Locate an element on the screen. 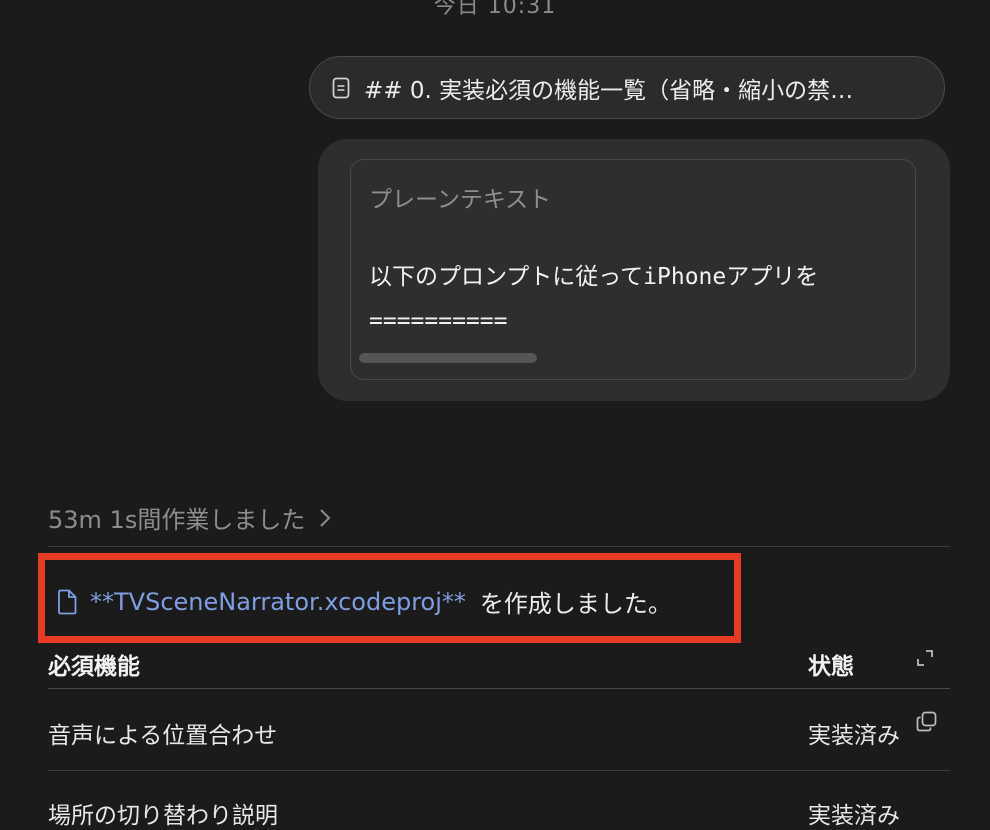 This screenshot has height=830, width=990. work-summary-text: 53m 1s間作業しました is located at coordinates (177, 520).